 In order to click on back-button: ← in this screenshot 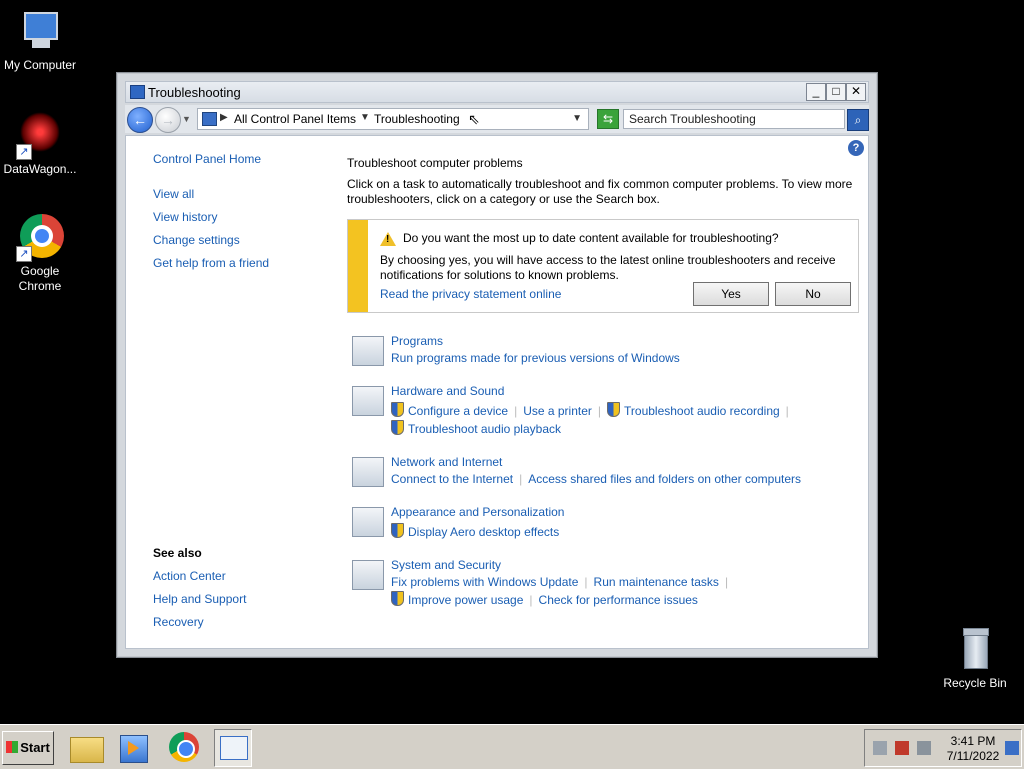, I will do `click(140, 120)`.